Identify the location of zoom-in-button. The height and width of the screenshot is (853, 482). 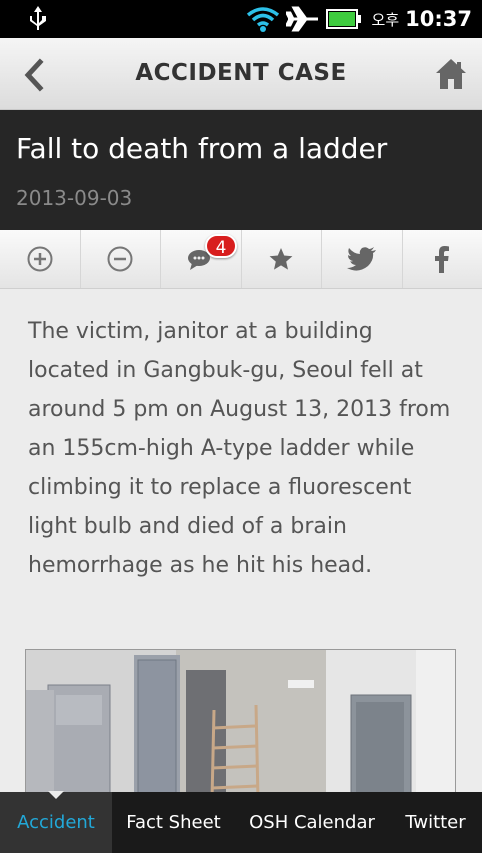
(40, 259).